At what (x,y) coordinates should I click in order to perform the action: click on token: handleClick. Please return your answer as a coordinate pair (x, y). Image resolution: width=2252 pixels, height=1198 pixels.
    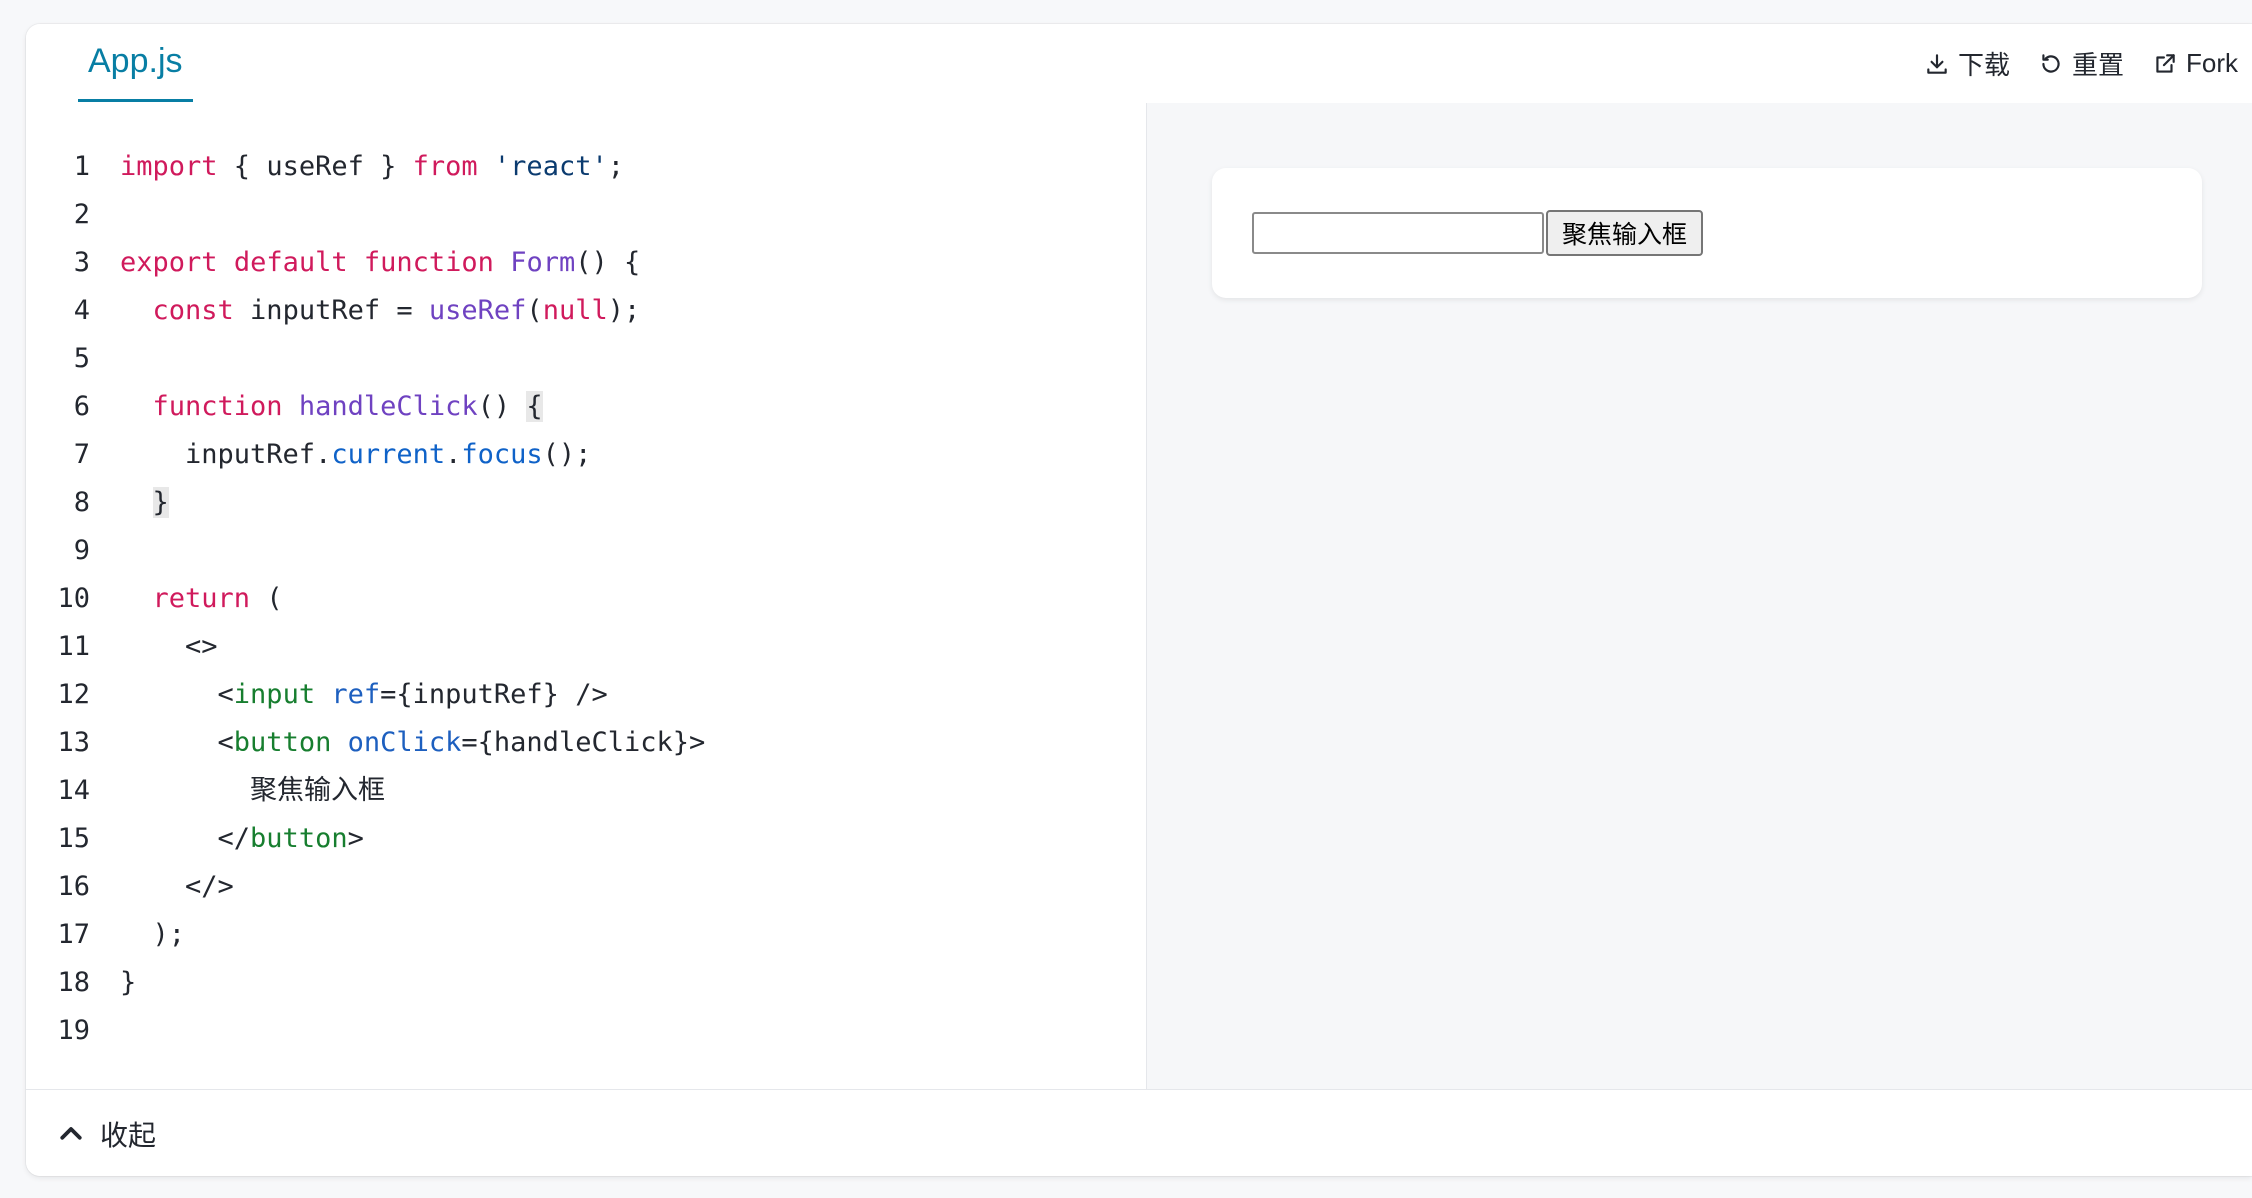
    Looking at the image, I should click on (388, 406).